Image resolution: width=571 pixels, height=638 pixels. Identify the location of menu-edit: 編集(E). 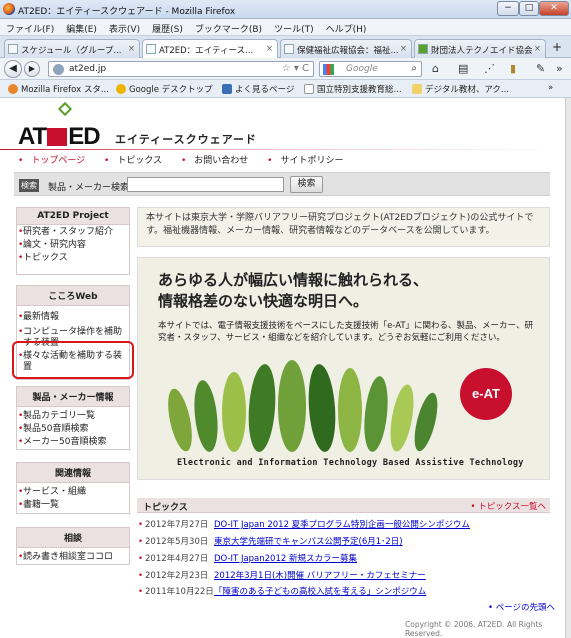
(81, 27).